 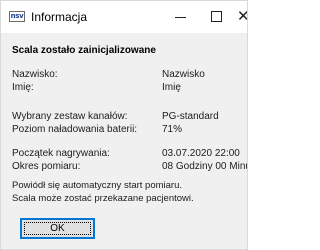 I want to click on close-button: ✕, so click(x=240, y=17).